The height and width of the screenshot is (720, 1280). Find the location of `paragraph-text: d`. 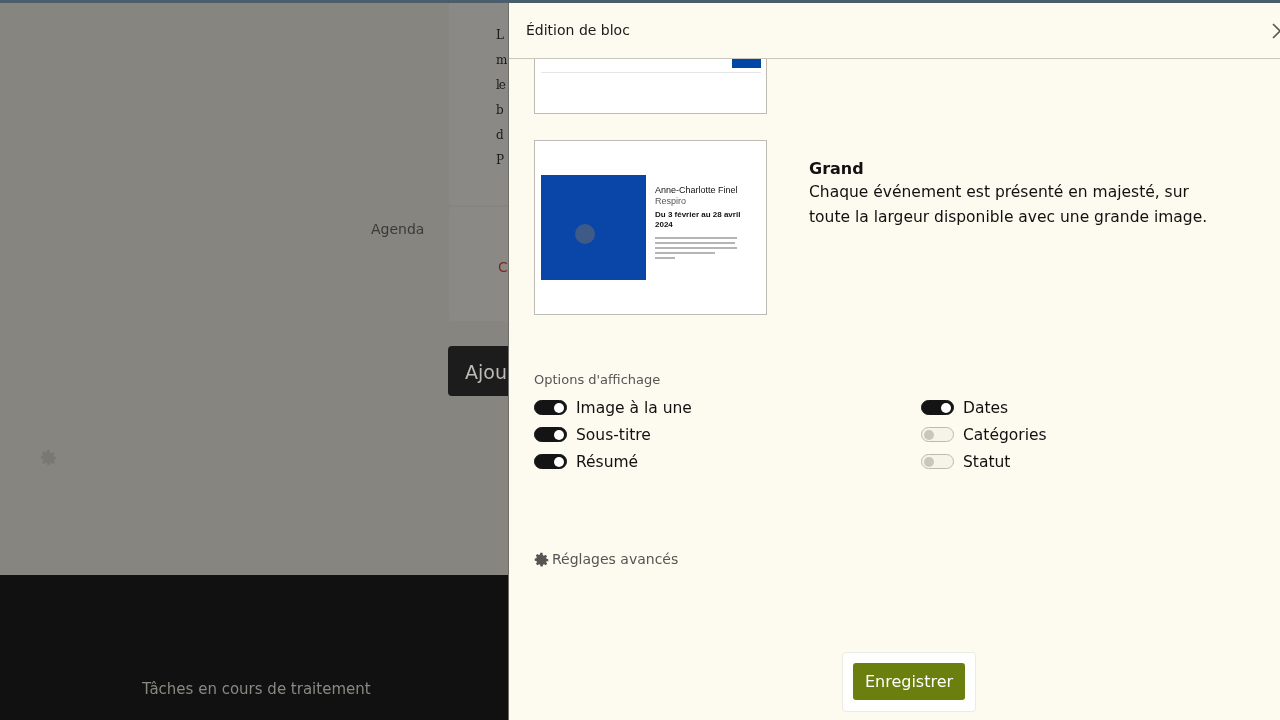

paragraph-text: d is located at coordinates (500, 135).